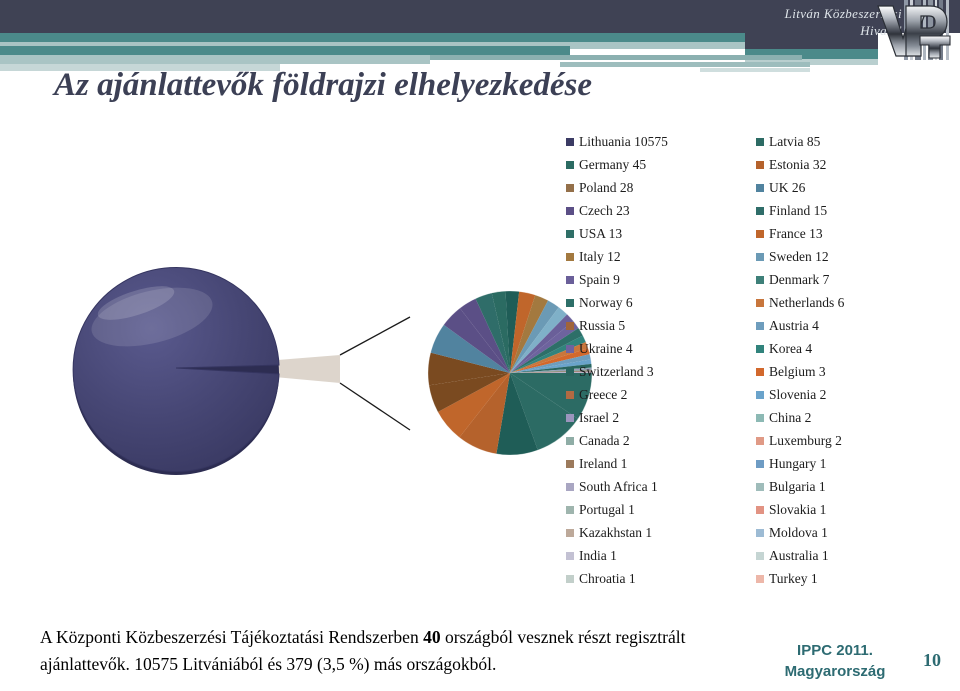 This screenshot has width=960, height=691. What do you see at coordinates (661, 256) in the screenshot?
I see `legend-item: Italy 12` at bounding box center [661, 256].